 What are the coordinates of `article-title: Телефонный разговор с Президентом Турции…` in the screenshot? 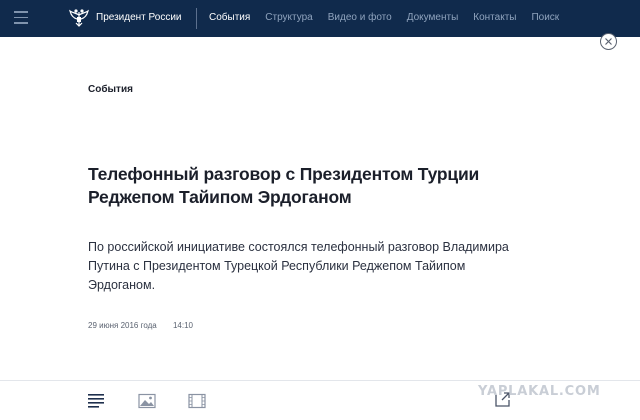 It's located at (284, 185).